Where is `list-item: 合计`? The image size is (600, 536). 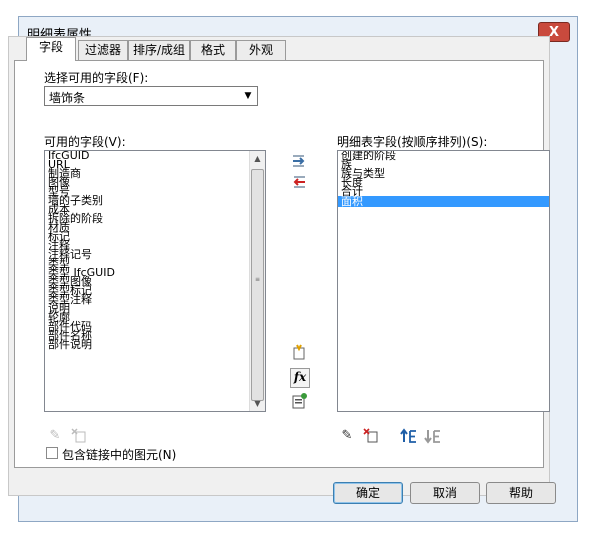 list-item: 合计 is located at coordinates (443, 191).